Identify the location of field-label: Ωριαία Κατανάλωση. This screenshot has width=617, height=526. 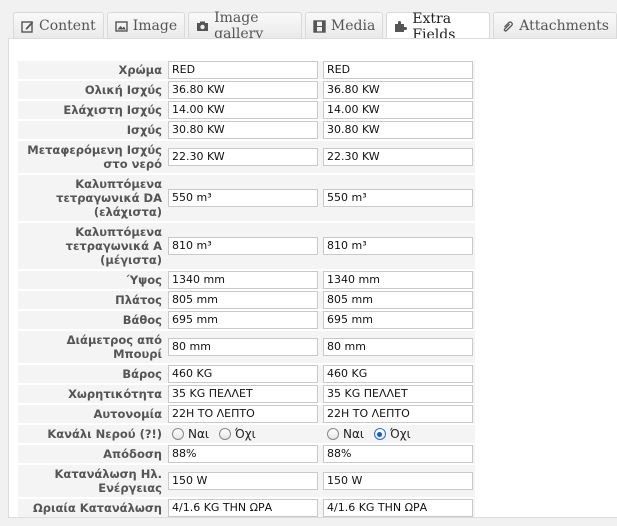
(92, 508).